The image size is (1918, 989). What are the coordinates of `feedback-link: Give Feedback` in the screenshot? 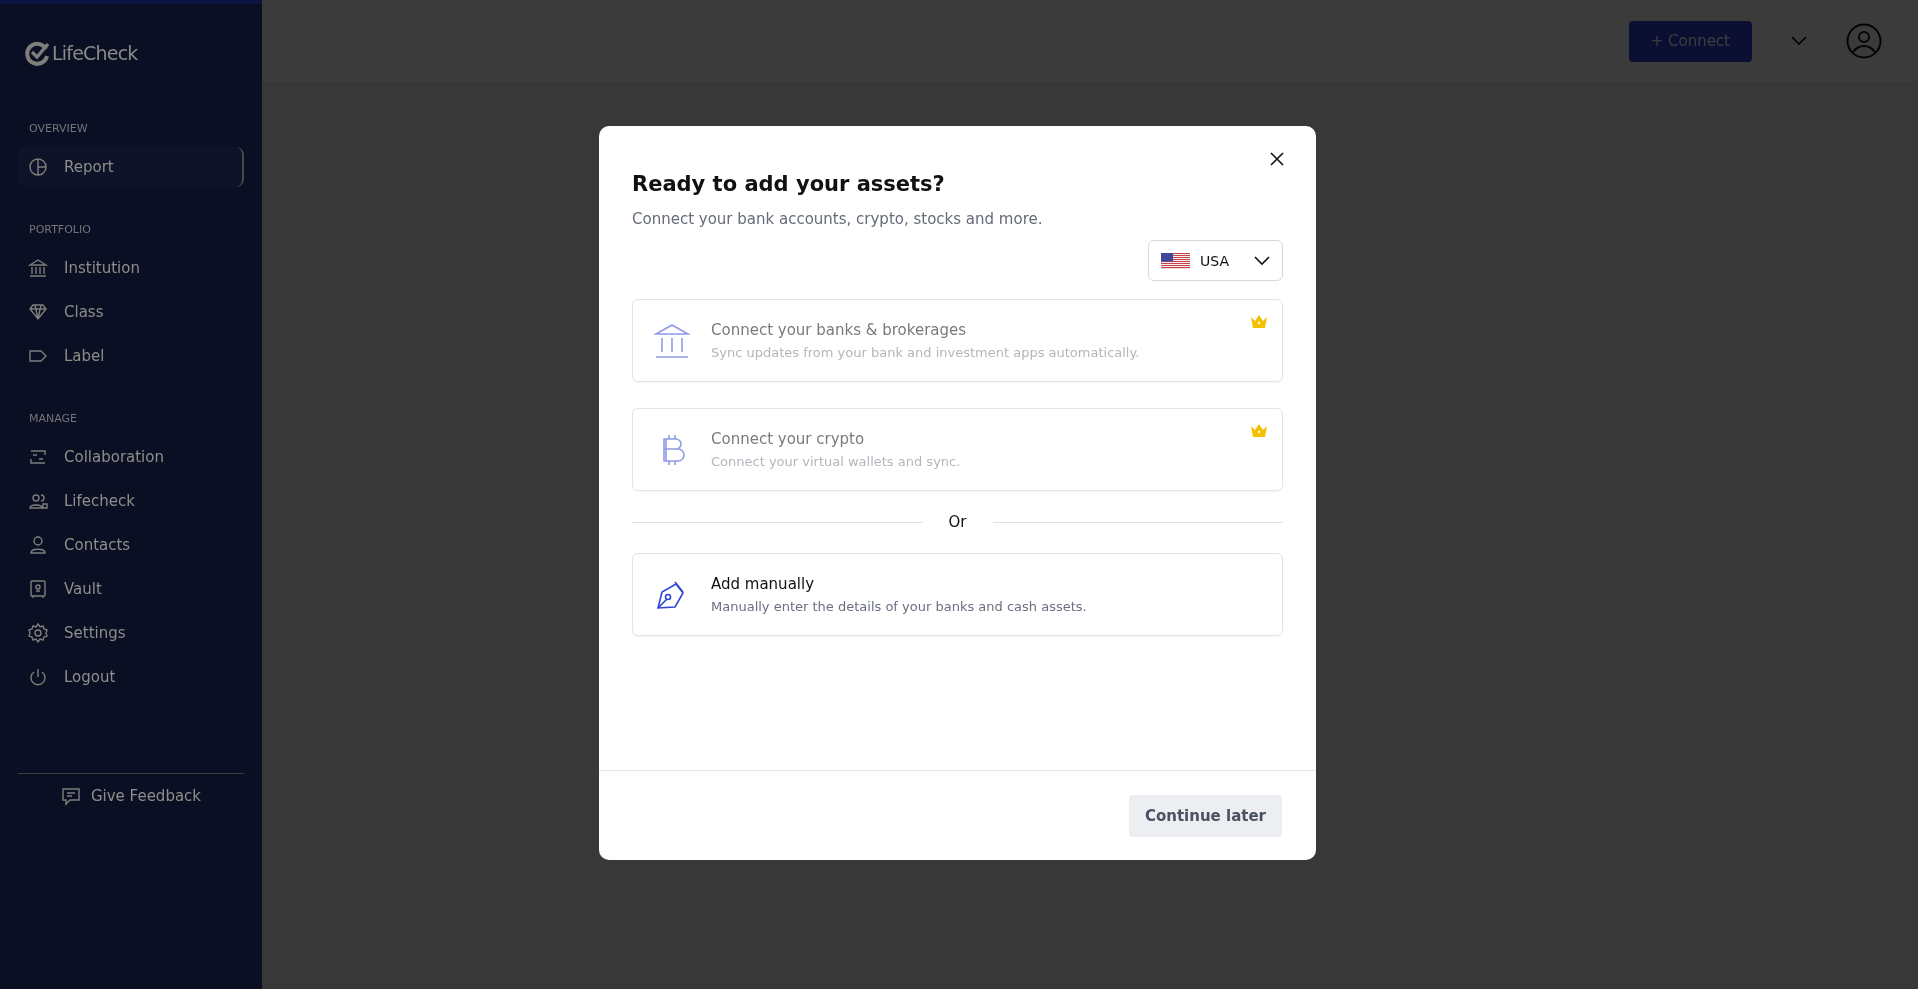 It's located at (131, 796).